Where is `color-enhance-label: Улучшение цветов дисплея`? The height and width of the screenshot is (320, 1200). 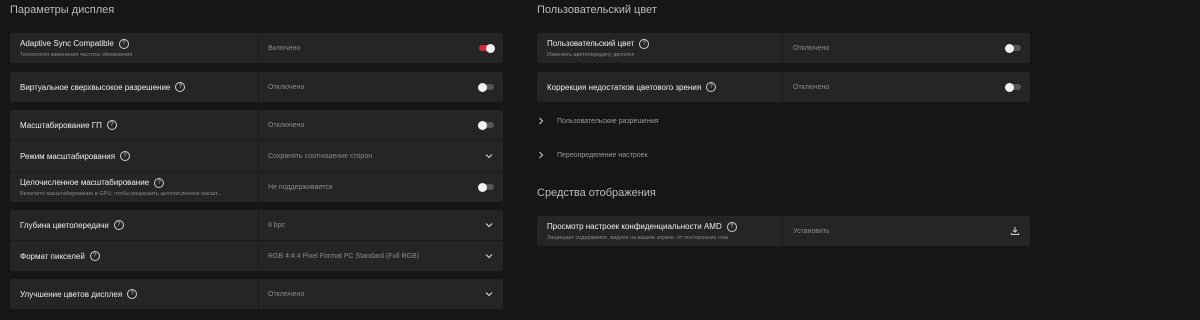
color-enhance-label: Улучшение цветов дисплея is located at coordinates (71, 294).